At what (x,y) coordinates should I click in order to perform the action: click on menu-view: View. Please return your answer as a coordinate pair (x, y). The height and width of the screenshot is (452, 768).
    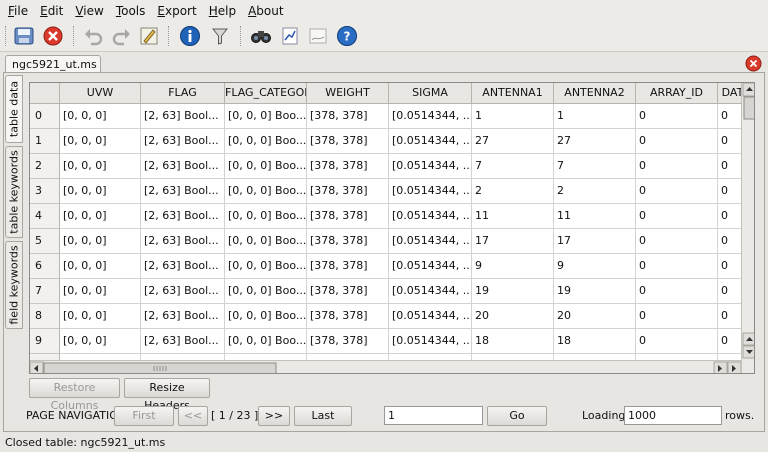
    Looking at the image, I should click on (89, 11).